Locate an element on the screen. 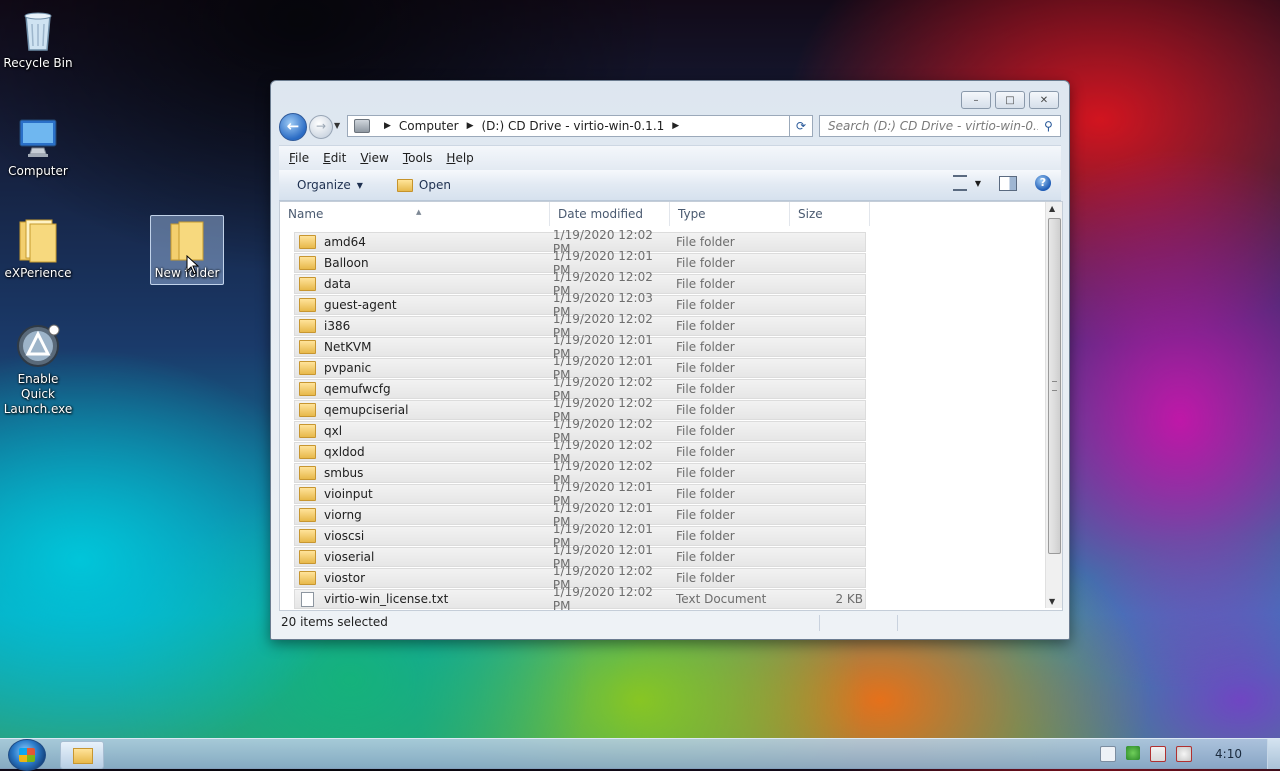 Image resolution: width=1280 pixels, height=771 pixels. column-header-label: Type is located at coordinates (692, 214).